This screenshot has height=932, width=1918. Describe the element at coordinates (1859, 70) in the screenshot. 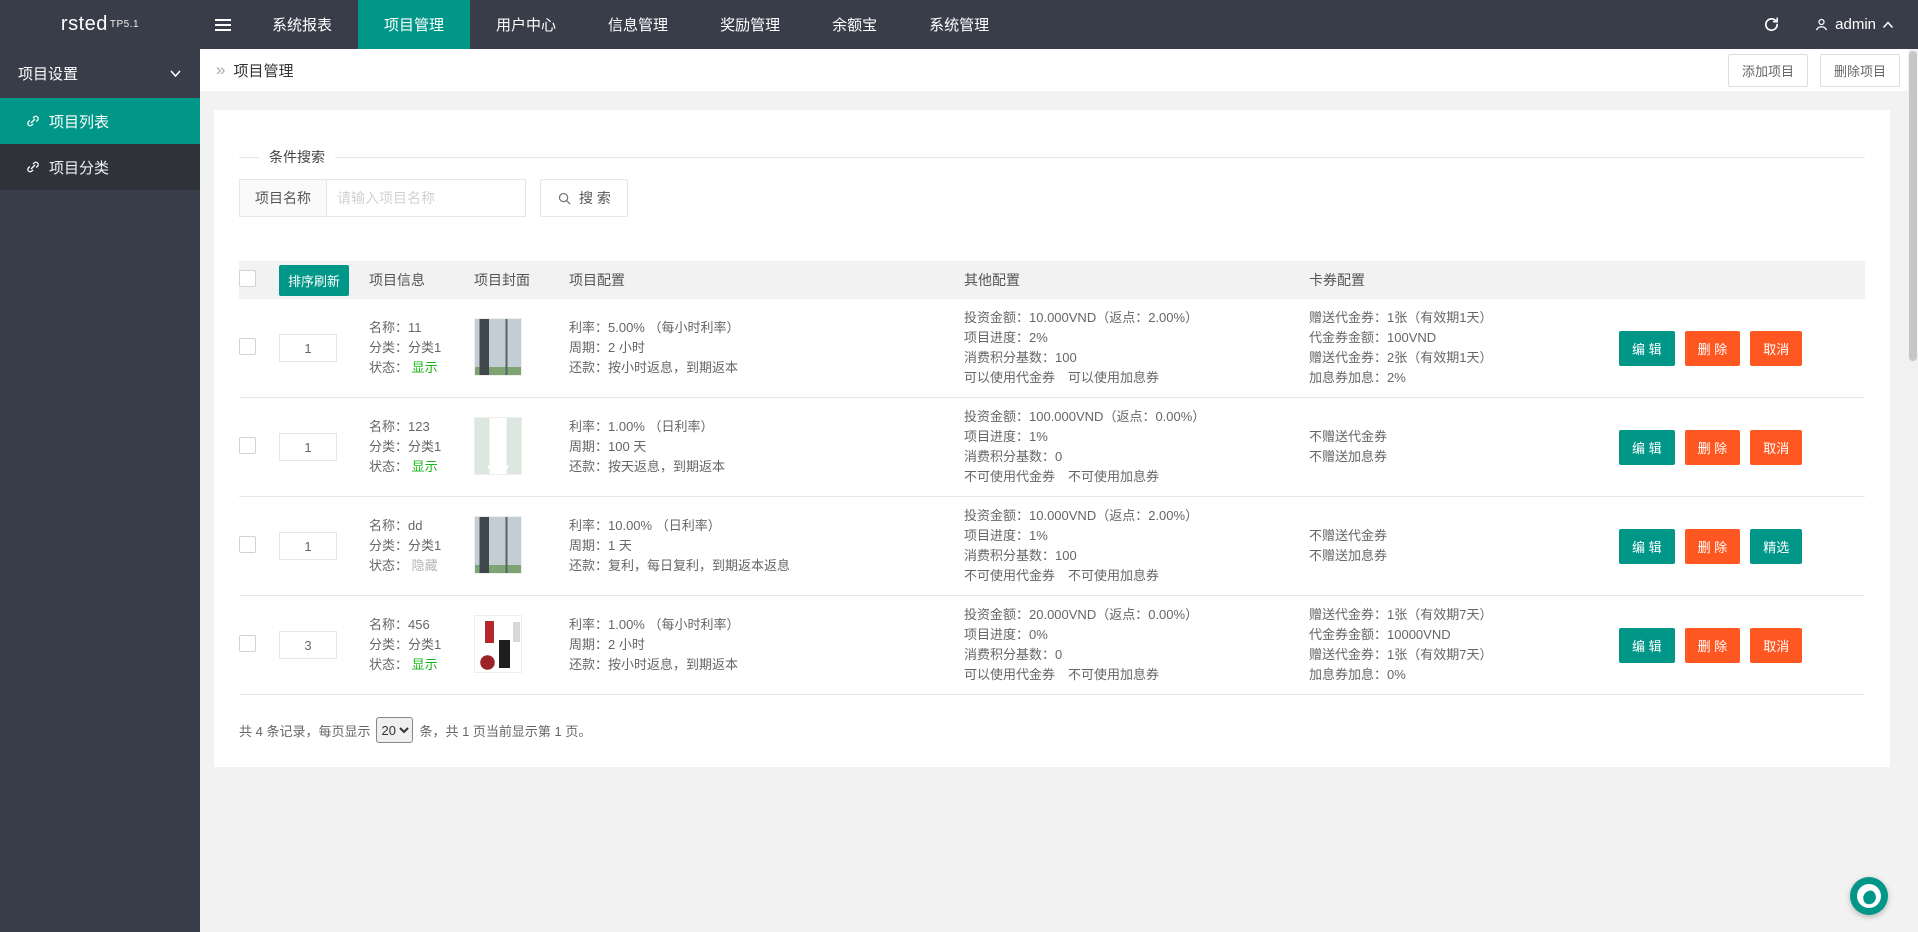

I see `delete-project-button: 删除项目` at that location.